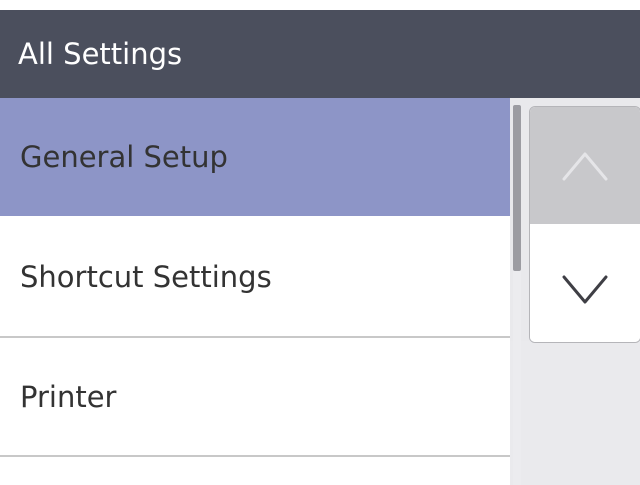 This screenshot has height=485, width=640. What do you see at coordinates (100, 54) in the screenshot?
I see `page-title: All Settings` at bounding box center [100, 54].